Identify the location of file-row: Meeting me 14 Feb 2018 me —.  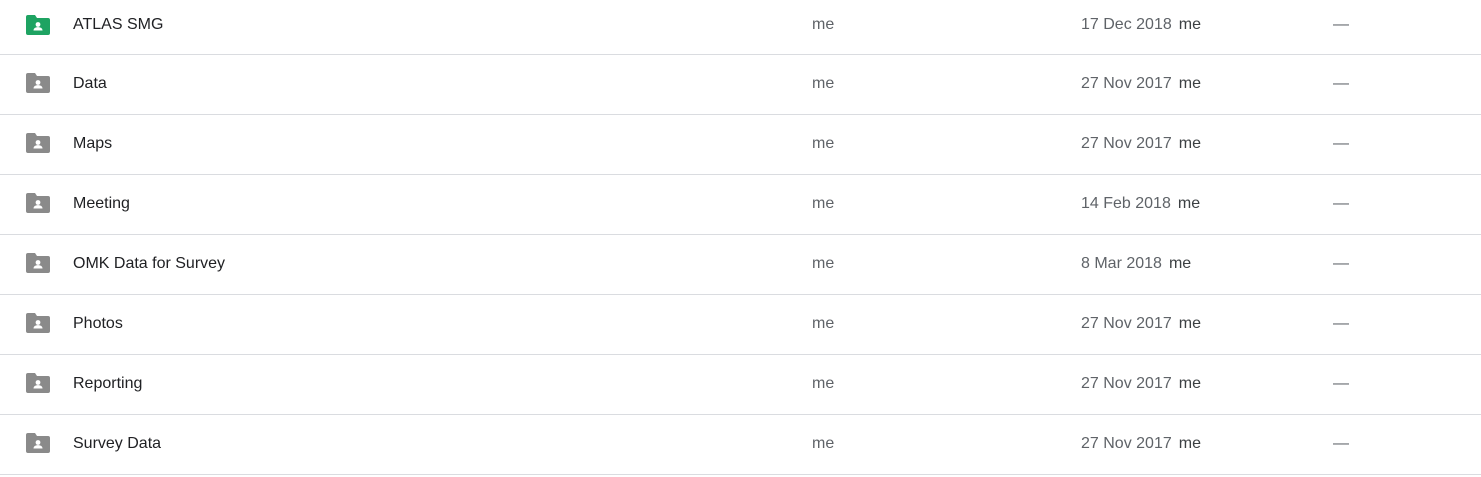
(740, 205).